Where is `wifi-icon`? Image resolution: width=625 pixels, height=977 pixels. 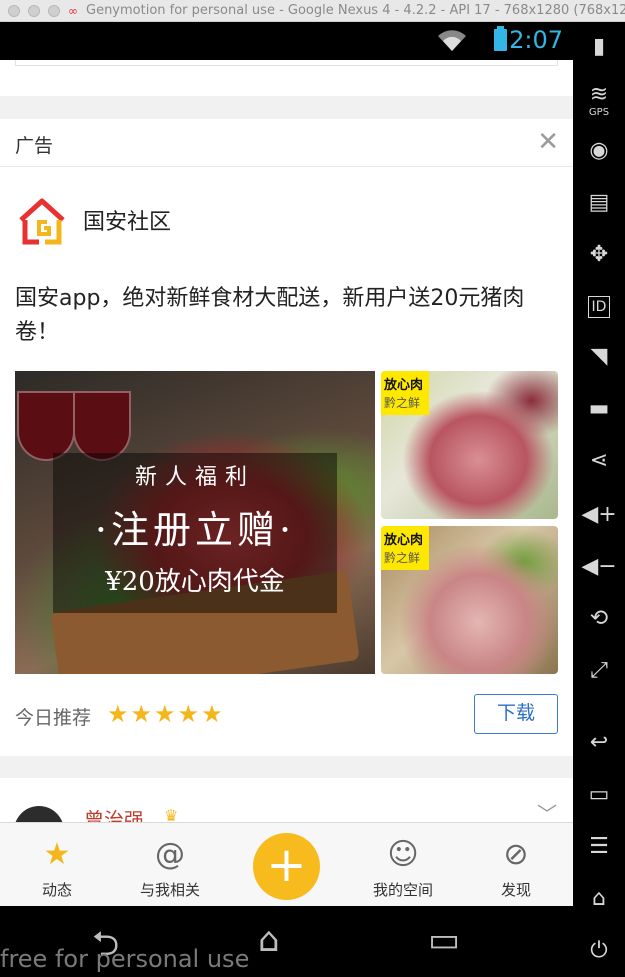
wifi-icon is located at coordinates (452, 40).